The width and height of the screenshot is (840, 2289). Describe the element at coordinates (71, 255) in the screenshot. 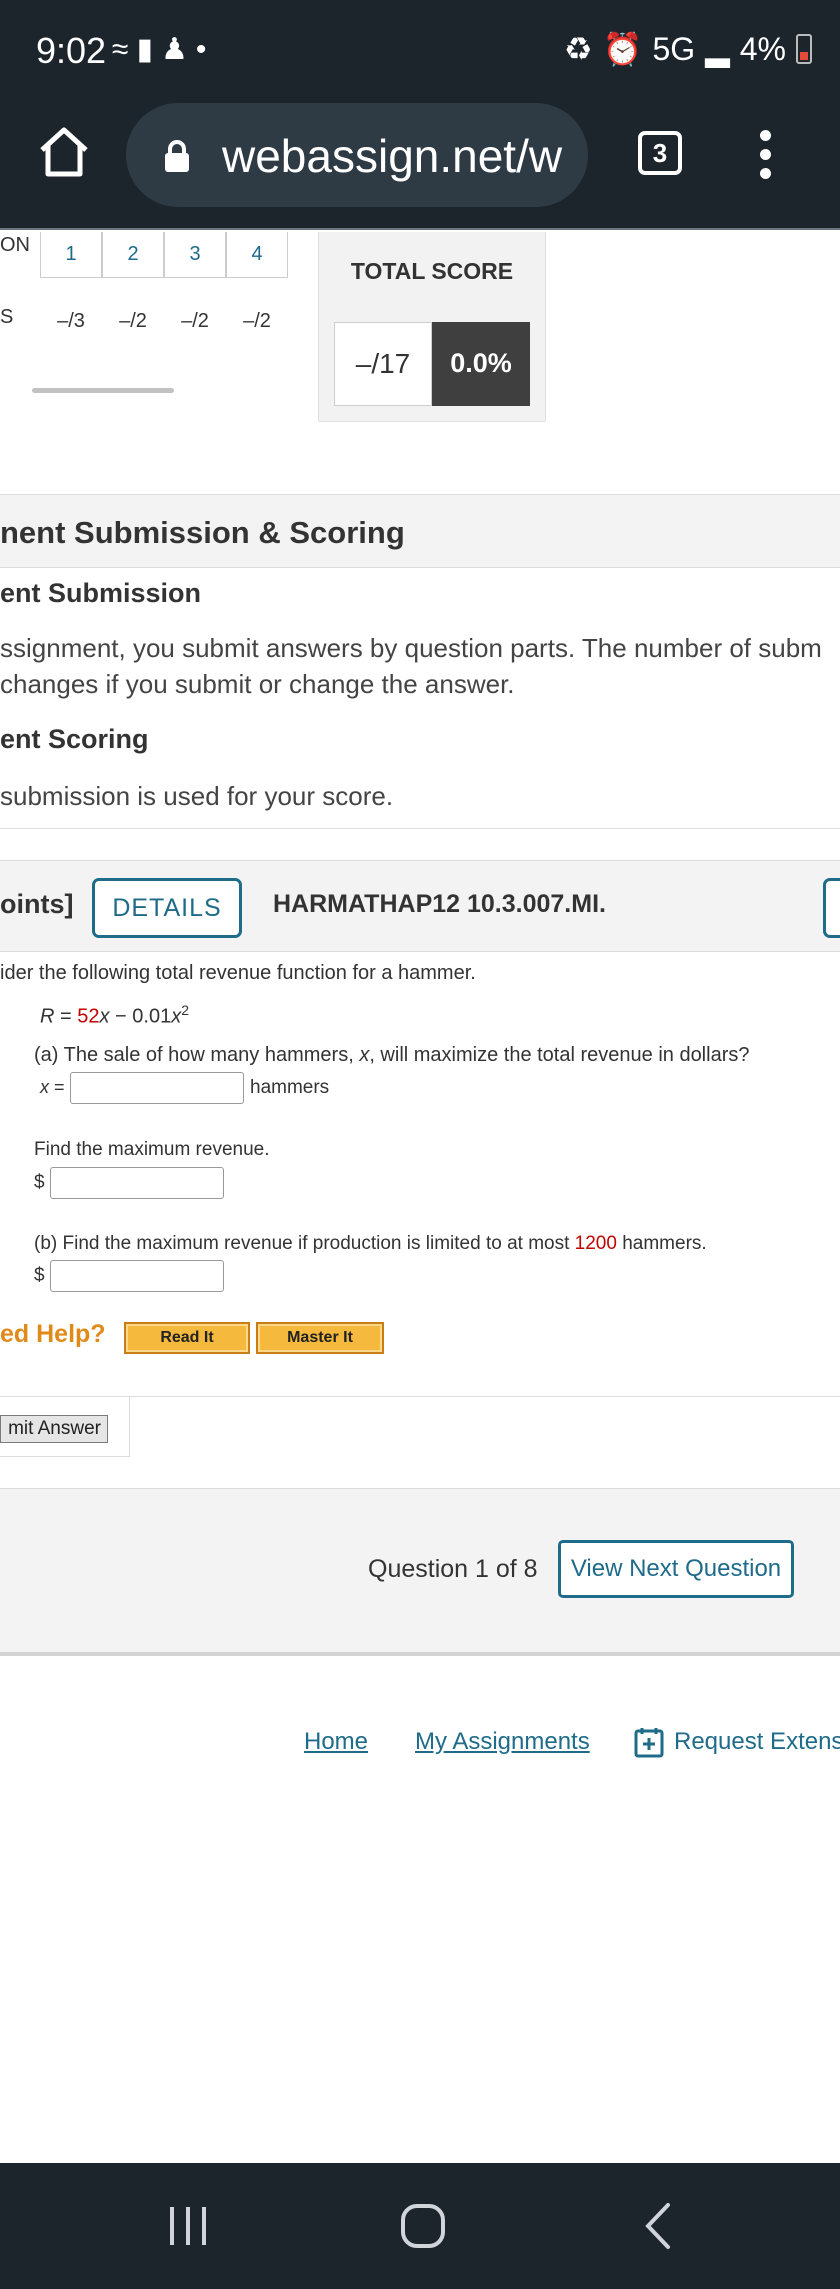

I see `question-link-1: 1` at that location.